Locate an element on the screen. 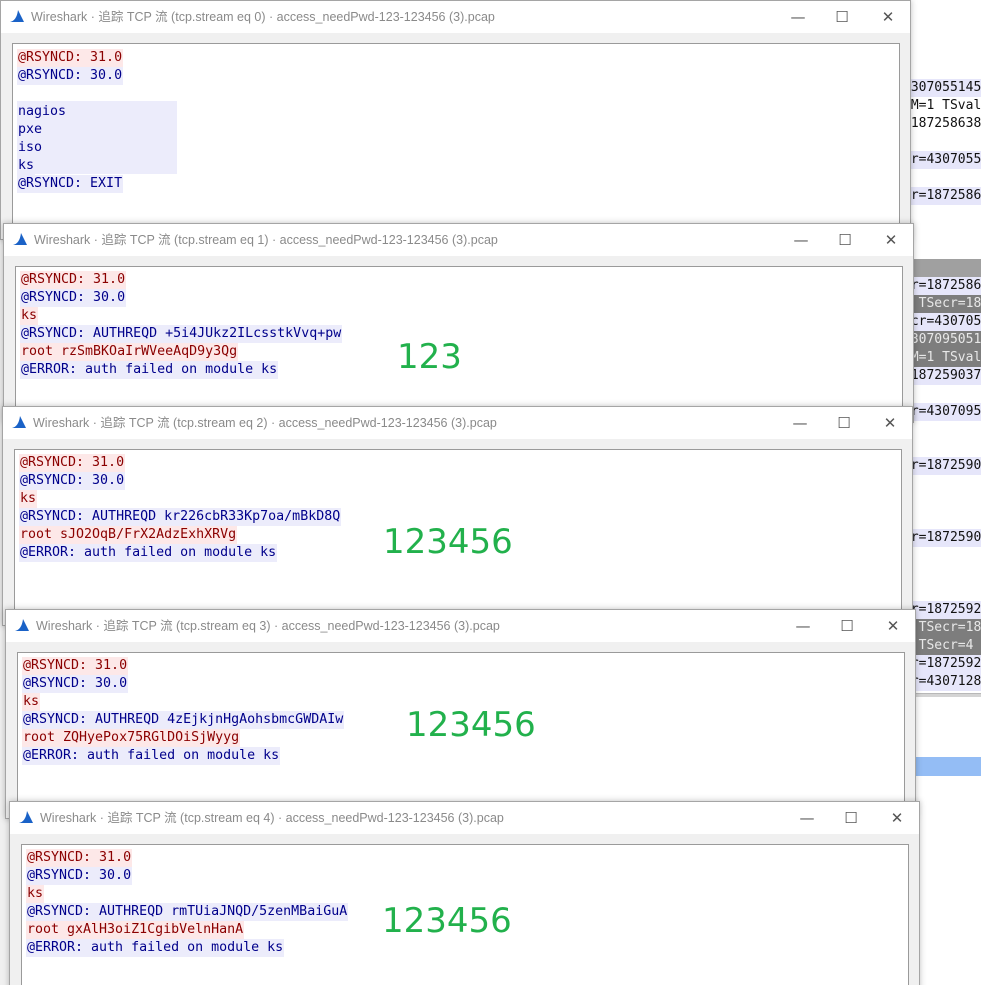 The height and width of the screenshot is (985, 981). packet-row: cr=1872586 is located at coordinates (940, 196).